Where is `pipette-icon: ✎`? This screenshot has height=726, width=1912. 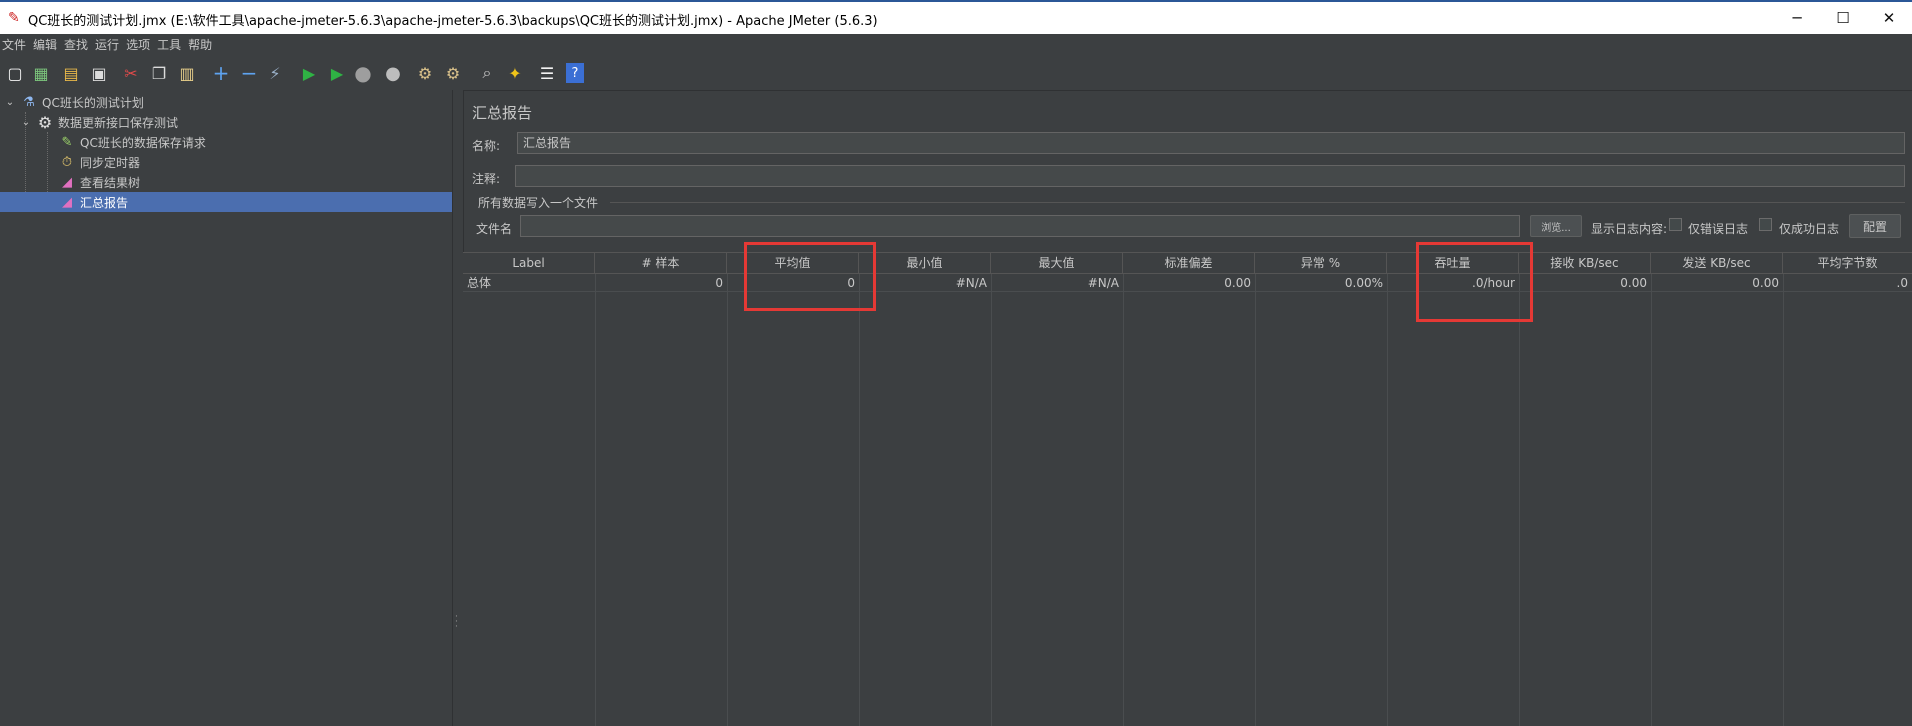 pipette-icon: ✎ is located at coordinates (67, 142).